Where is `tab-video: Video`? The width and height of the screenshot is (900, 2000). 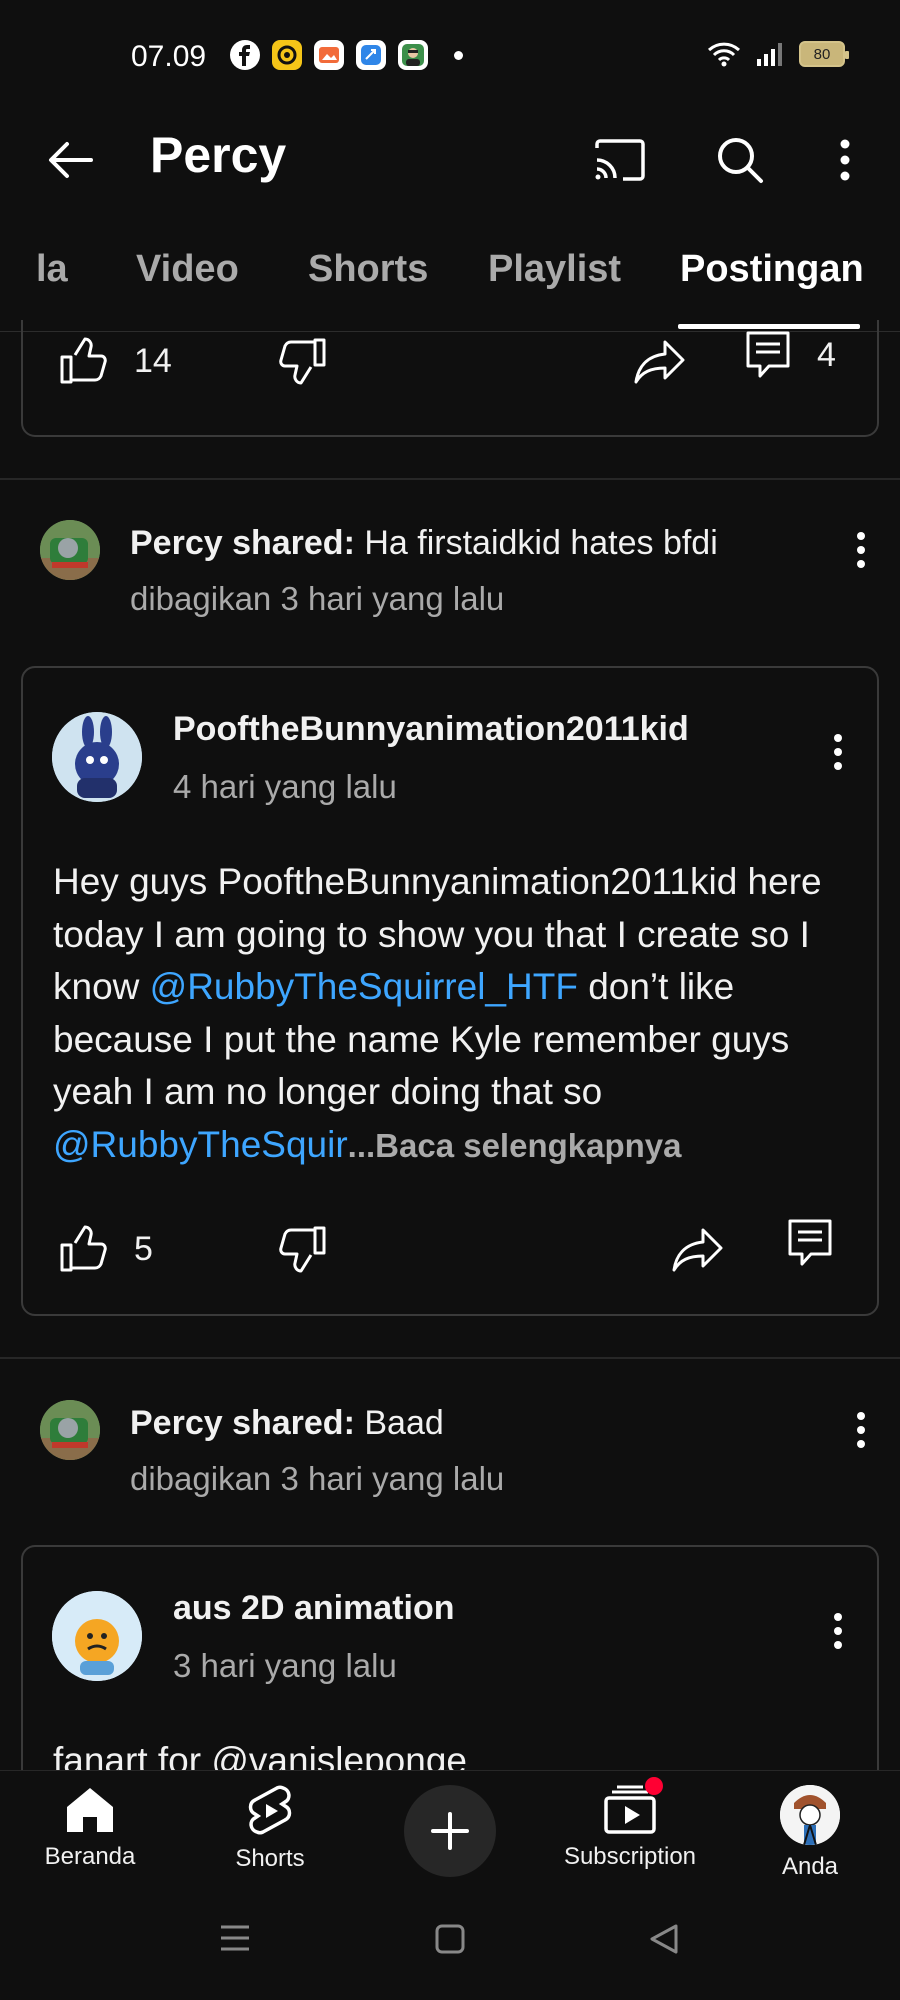 tab-video: Video is located at coordinates (187, 269).